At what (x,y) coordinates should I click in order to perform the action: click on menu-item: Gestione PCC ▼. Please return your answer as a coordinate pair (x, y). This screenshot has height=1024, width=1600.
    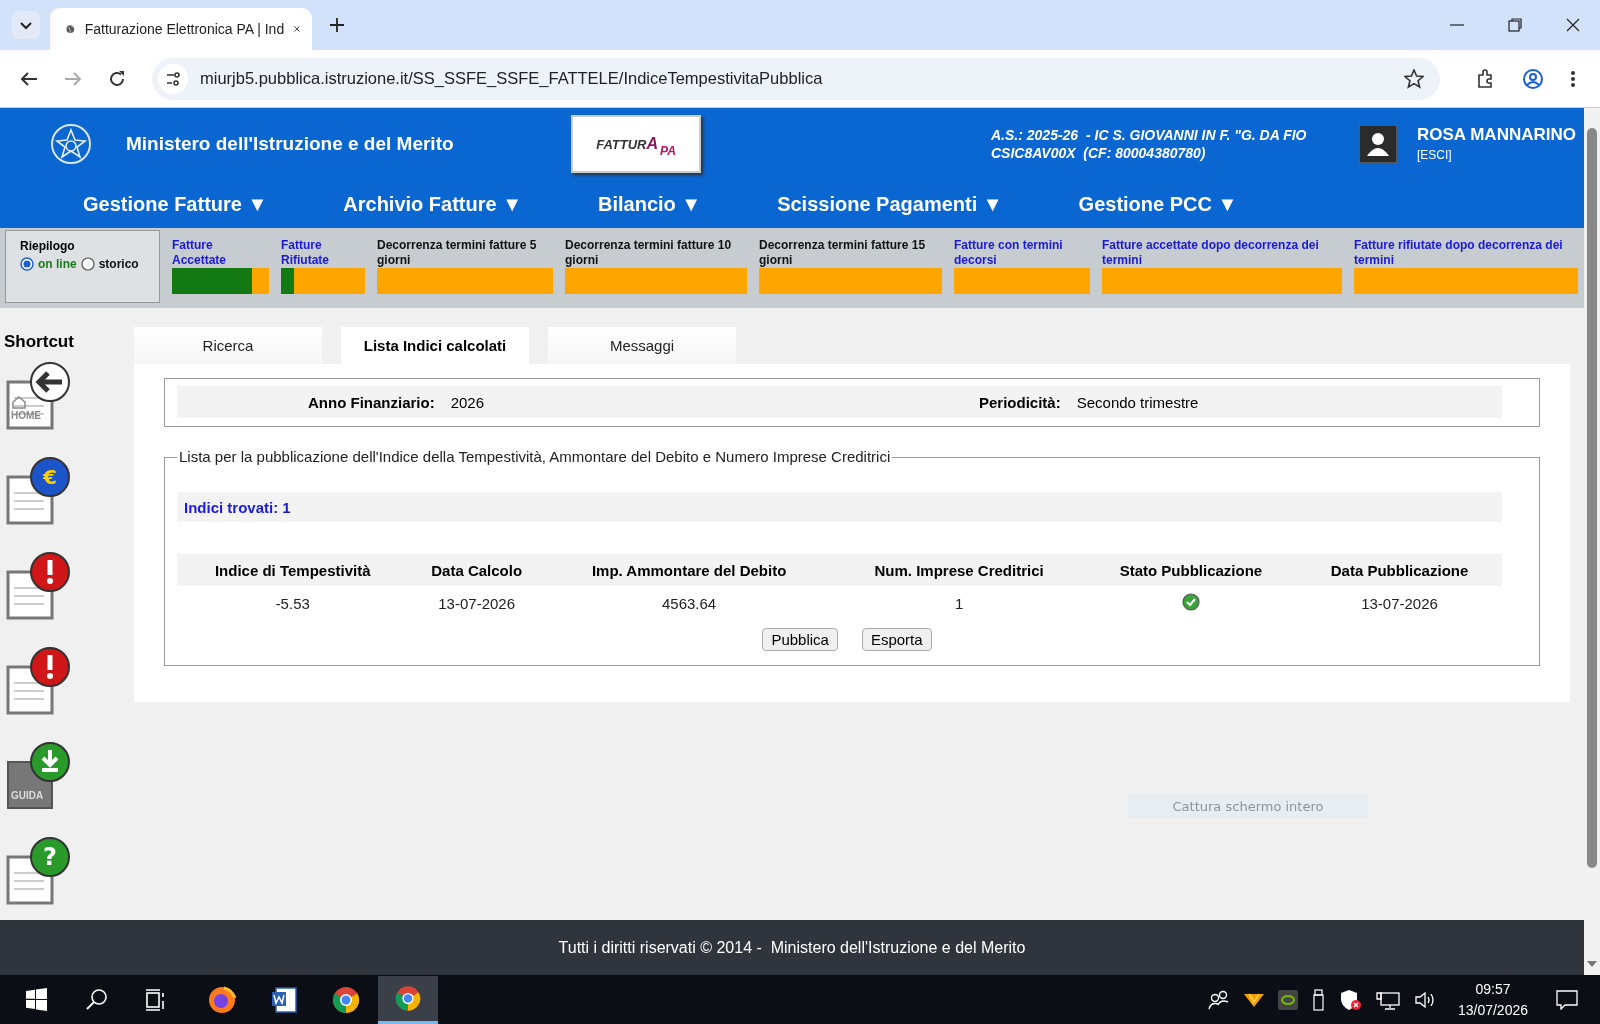
    Looking at the image, I should click on (1158, 204).